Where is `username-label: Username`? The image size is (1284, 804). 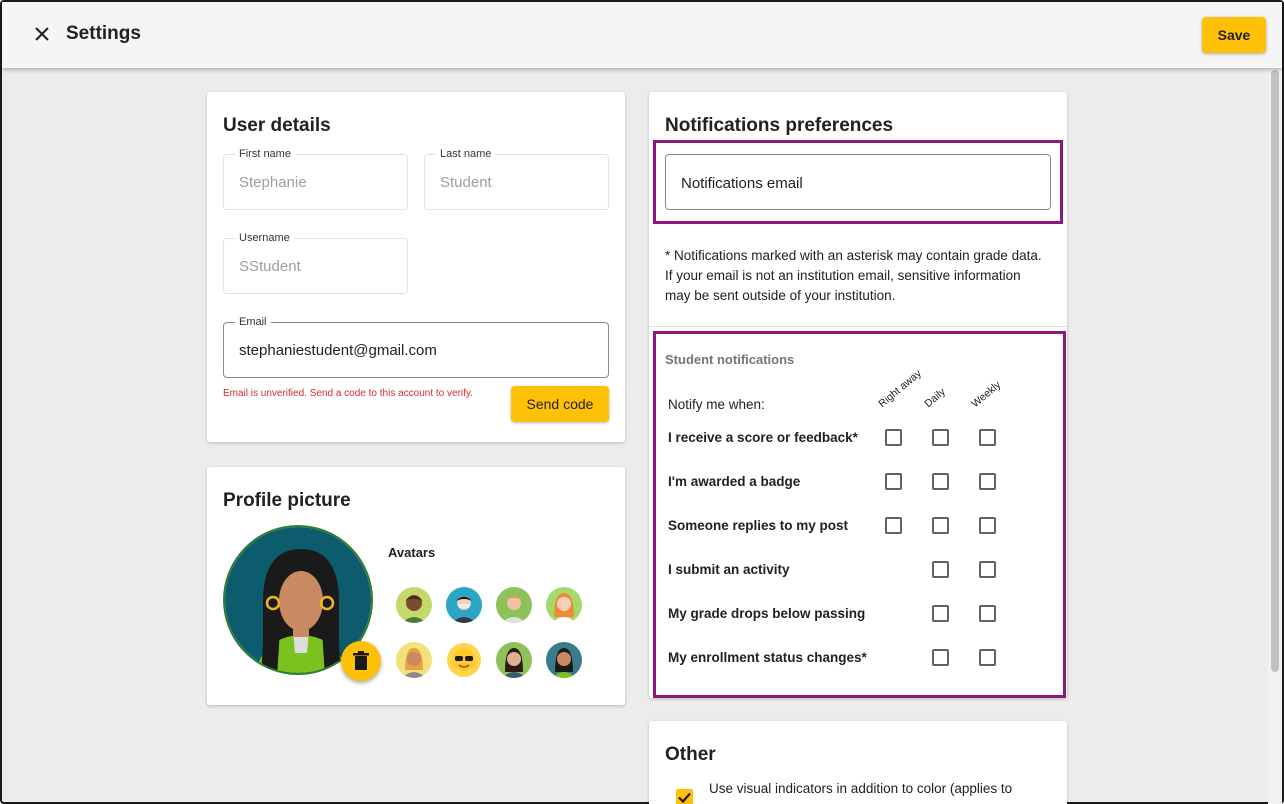
username-label: Username is located at coordinates (264, 238).